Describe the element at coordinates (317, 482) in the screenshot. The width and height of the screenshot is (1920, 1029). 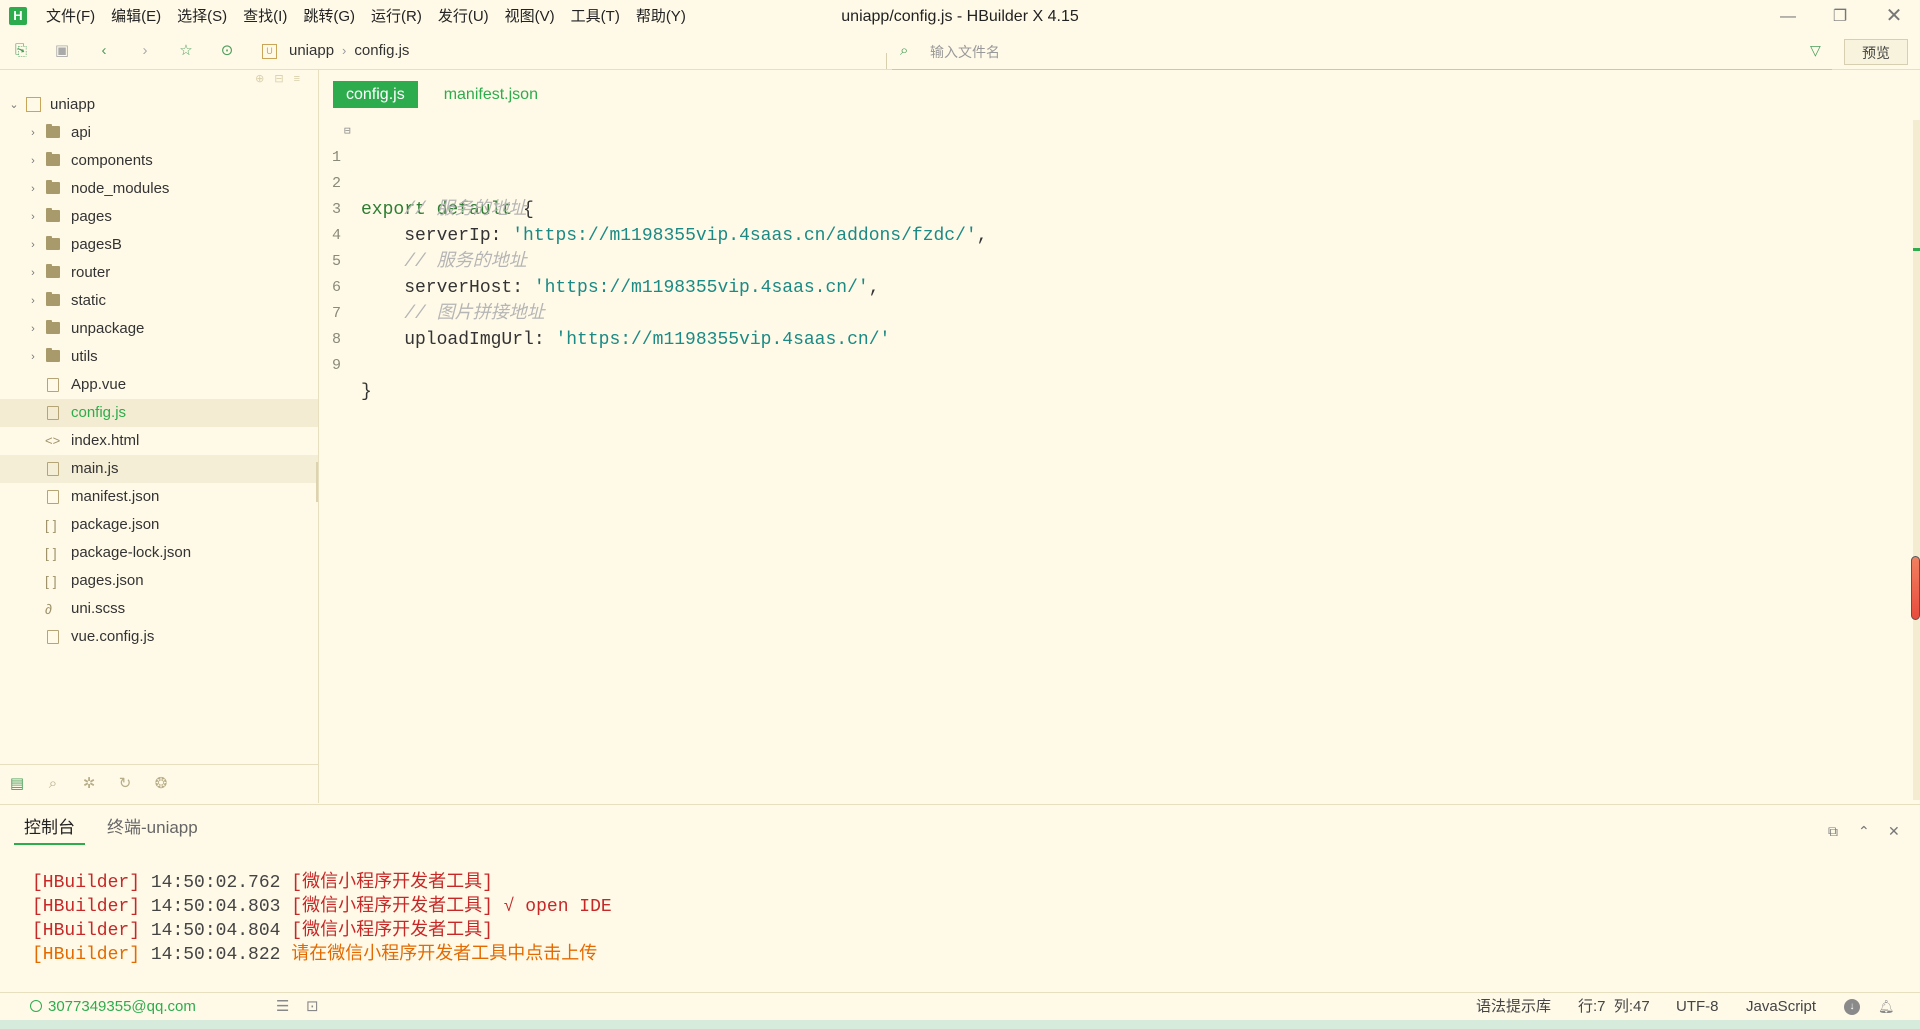
I see `sidebar-resize-handle` at that location.